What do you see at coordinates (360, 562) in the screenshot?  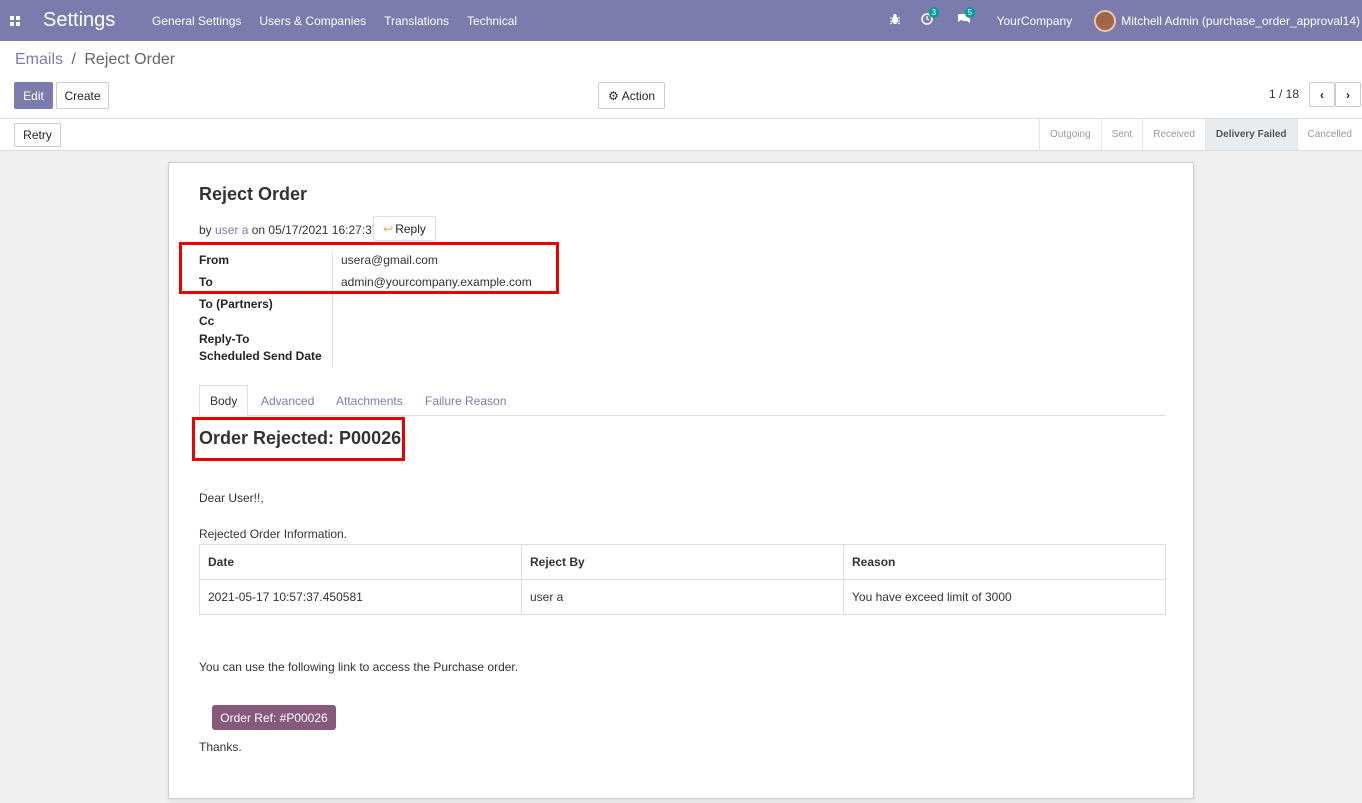 I see `table-header-date: Date` at bounding box center [360, 562].